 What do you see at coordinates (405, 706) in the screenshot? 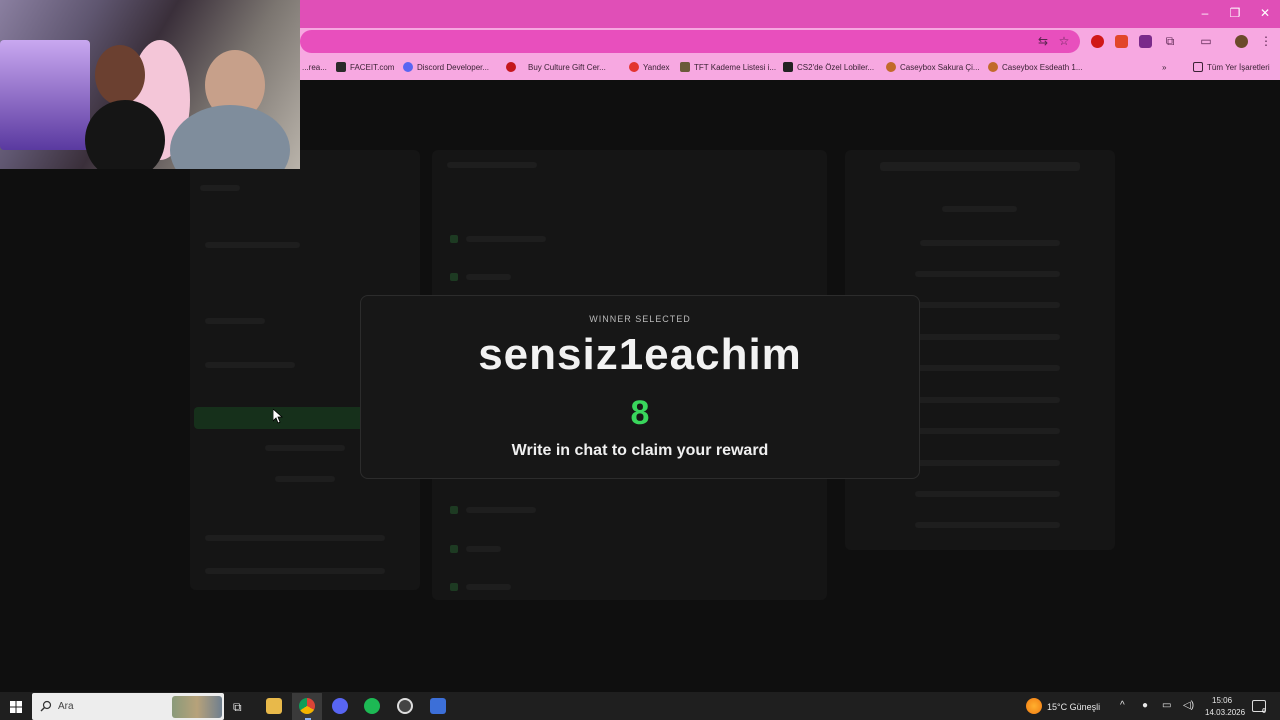
I see `obs-icon` at bounding box center [405, 706].